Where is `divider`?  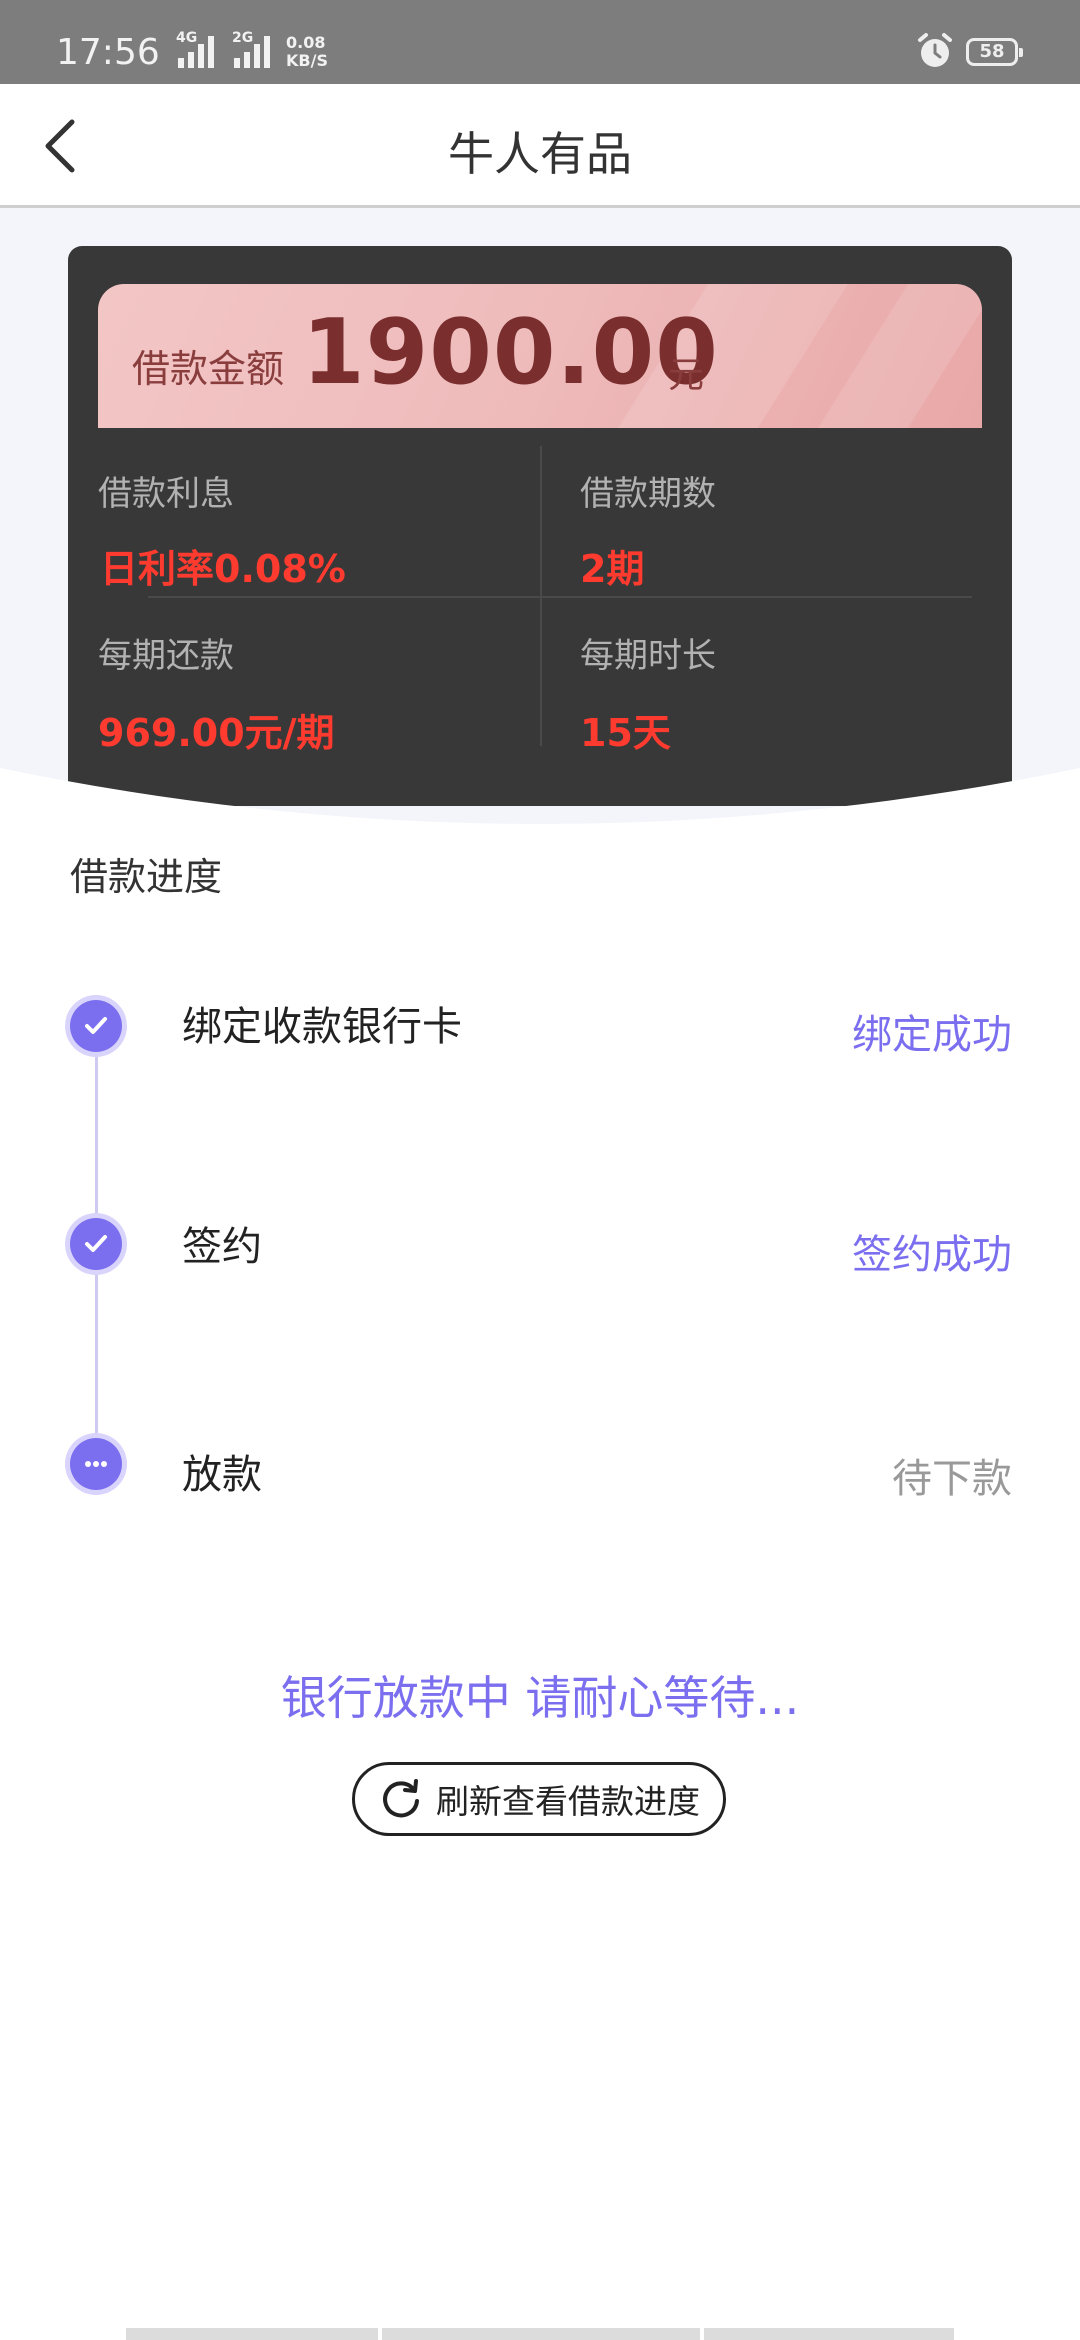 divider is located at coordinates (560, 597).